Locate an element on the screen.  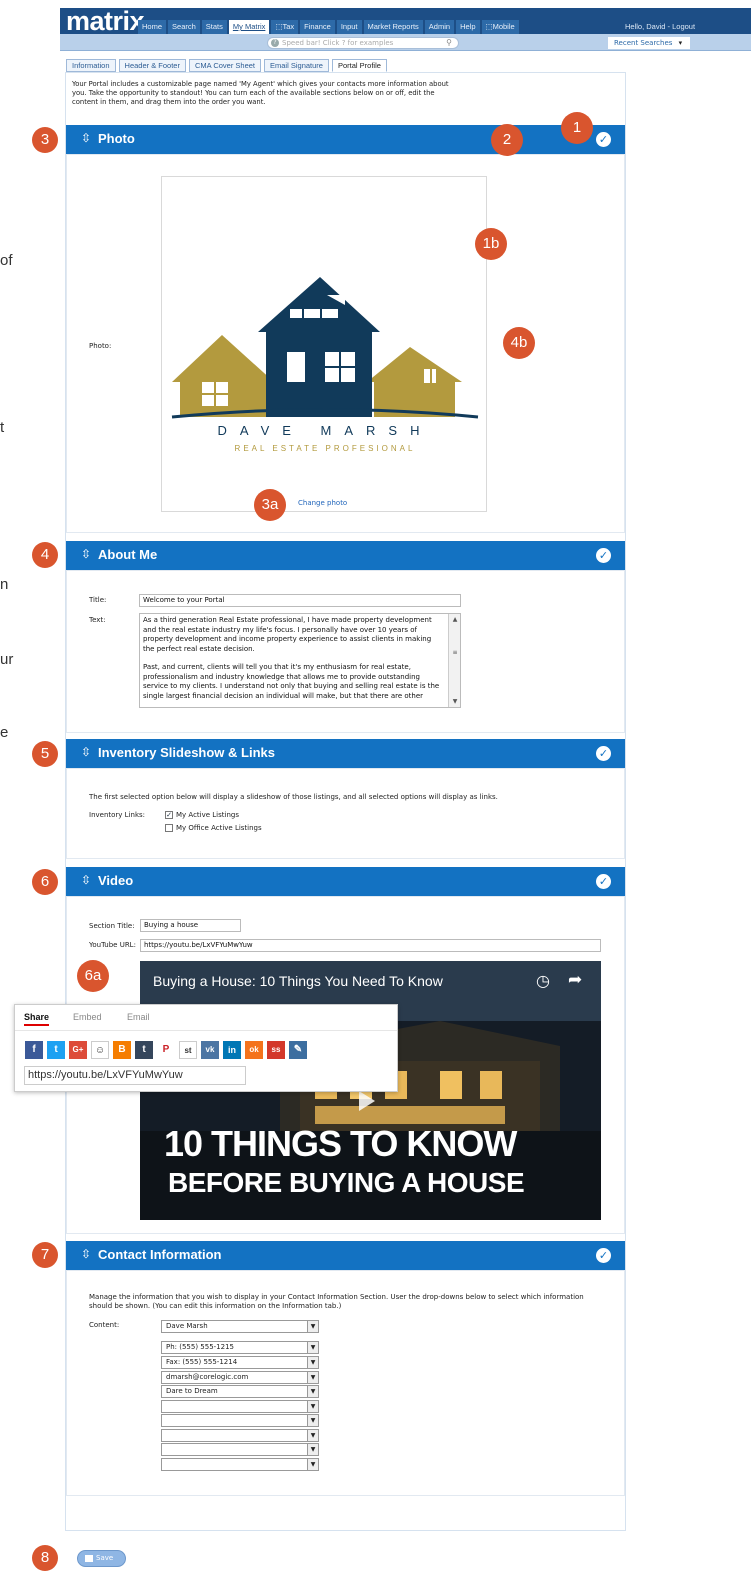
tab-cma-cover-sheet: CMA Cover Sheet is located at coordinates (225, 65).